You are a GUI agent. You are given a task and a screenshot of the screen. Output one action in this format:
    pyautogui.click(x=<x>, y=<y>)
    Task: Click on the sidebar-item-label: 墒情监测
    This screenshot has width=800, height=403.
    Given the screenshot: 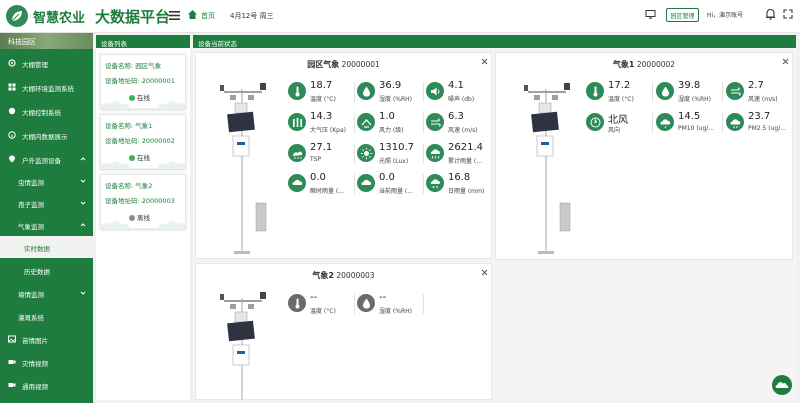 What is the action you would take?
    pyautogui.click(x=31, y=295)
    